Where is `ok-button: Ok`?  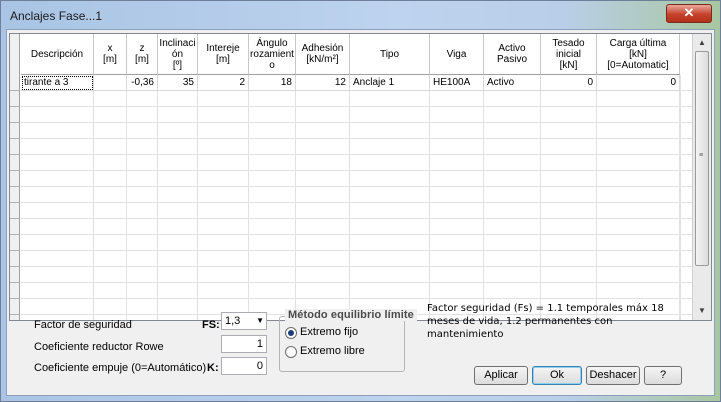
ok-button: Ok is located at coordinates (557, 375).